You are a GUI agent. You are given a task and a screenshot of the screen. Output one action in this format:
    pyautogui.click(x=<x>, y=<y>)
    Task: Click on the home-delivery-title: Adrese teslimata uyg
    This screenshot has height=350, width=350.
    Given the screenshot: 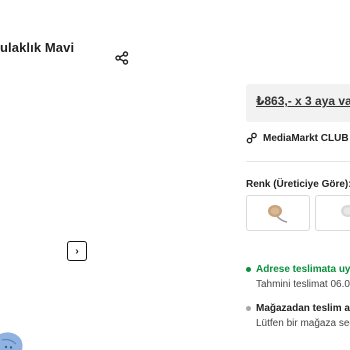 What is the action you would take?
    pyautogui.click(x=303, y=269)
    